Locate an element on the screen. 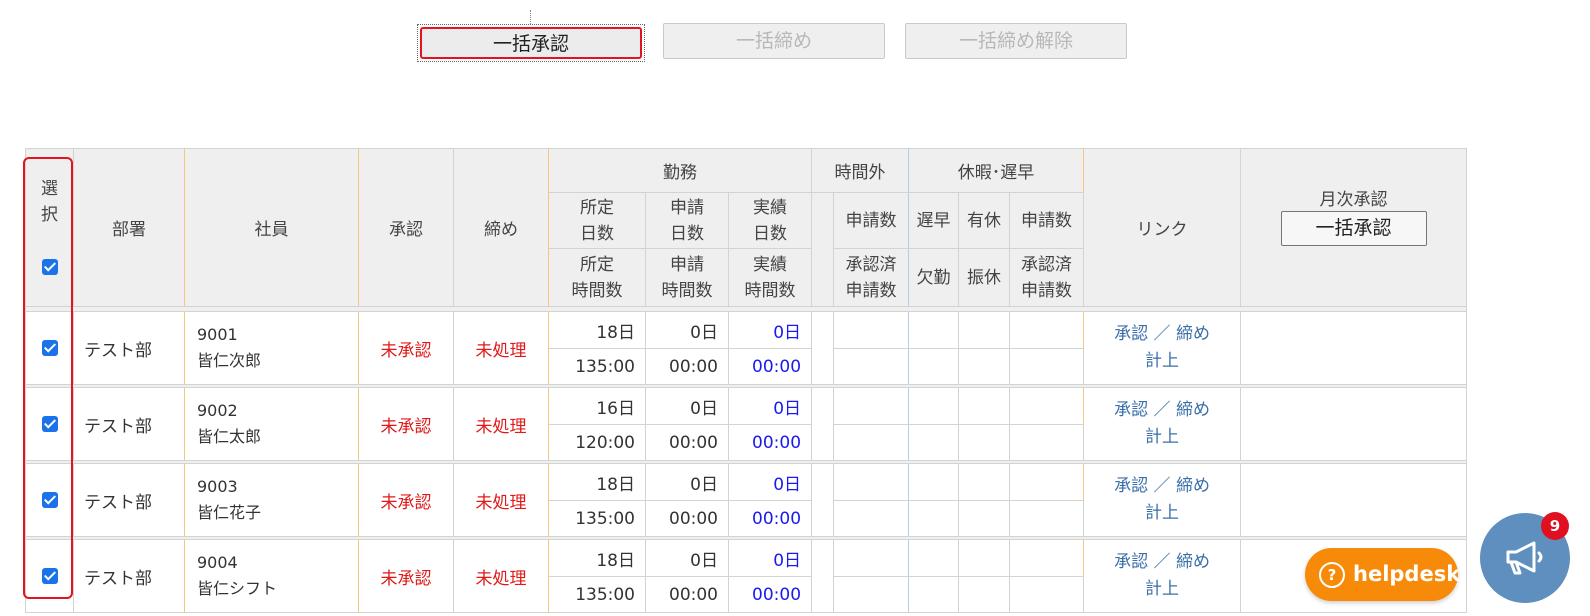 This screenshot has width=1590, height=616. monthly-bulk-approve-button: 一括承認 is located at coordinates (1353, 228).